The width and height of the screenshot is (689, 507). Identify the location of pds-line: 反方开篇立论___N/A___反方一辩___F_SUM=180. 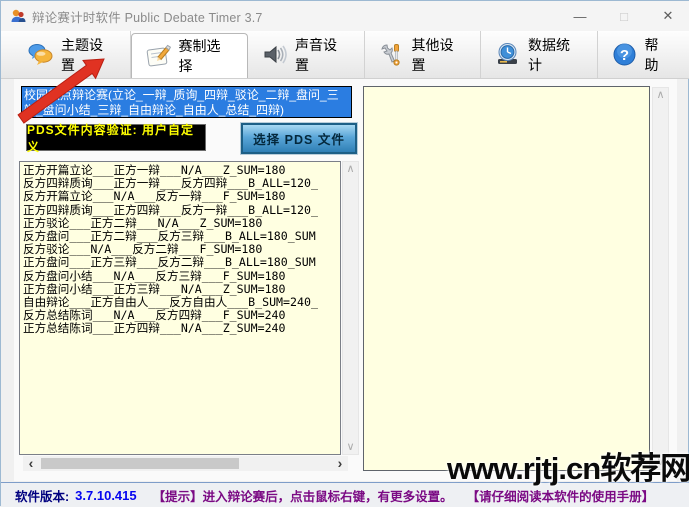
(181, 196).